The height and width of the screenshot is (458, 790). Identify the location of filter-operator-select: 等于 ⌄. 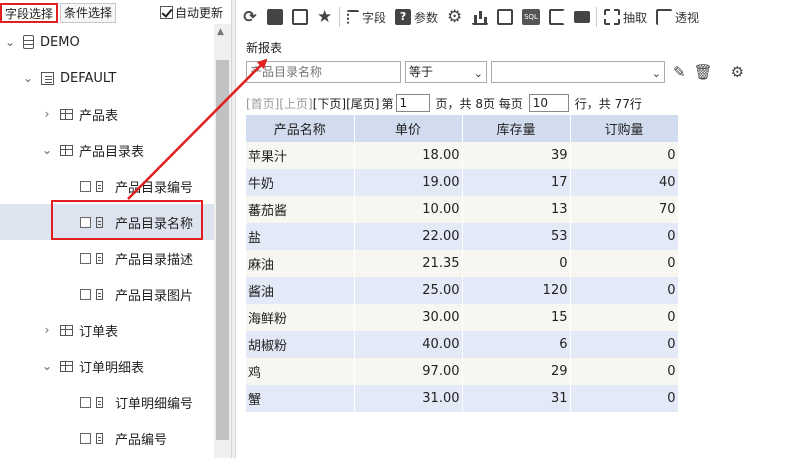
(446, 72).